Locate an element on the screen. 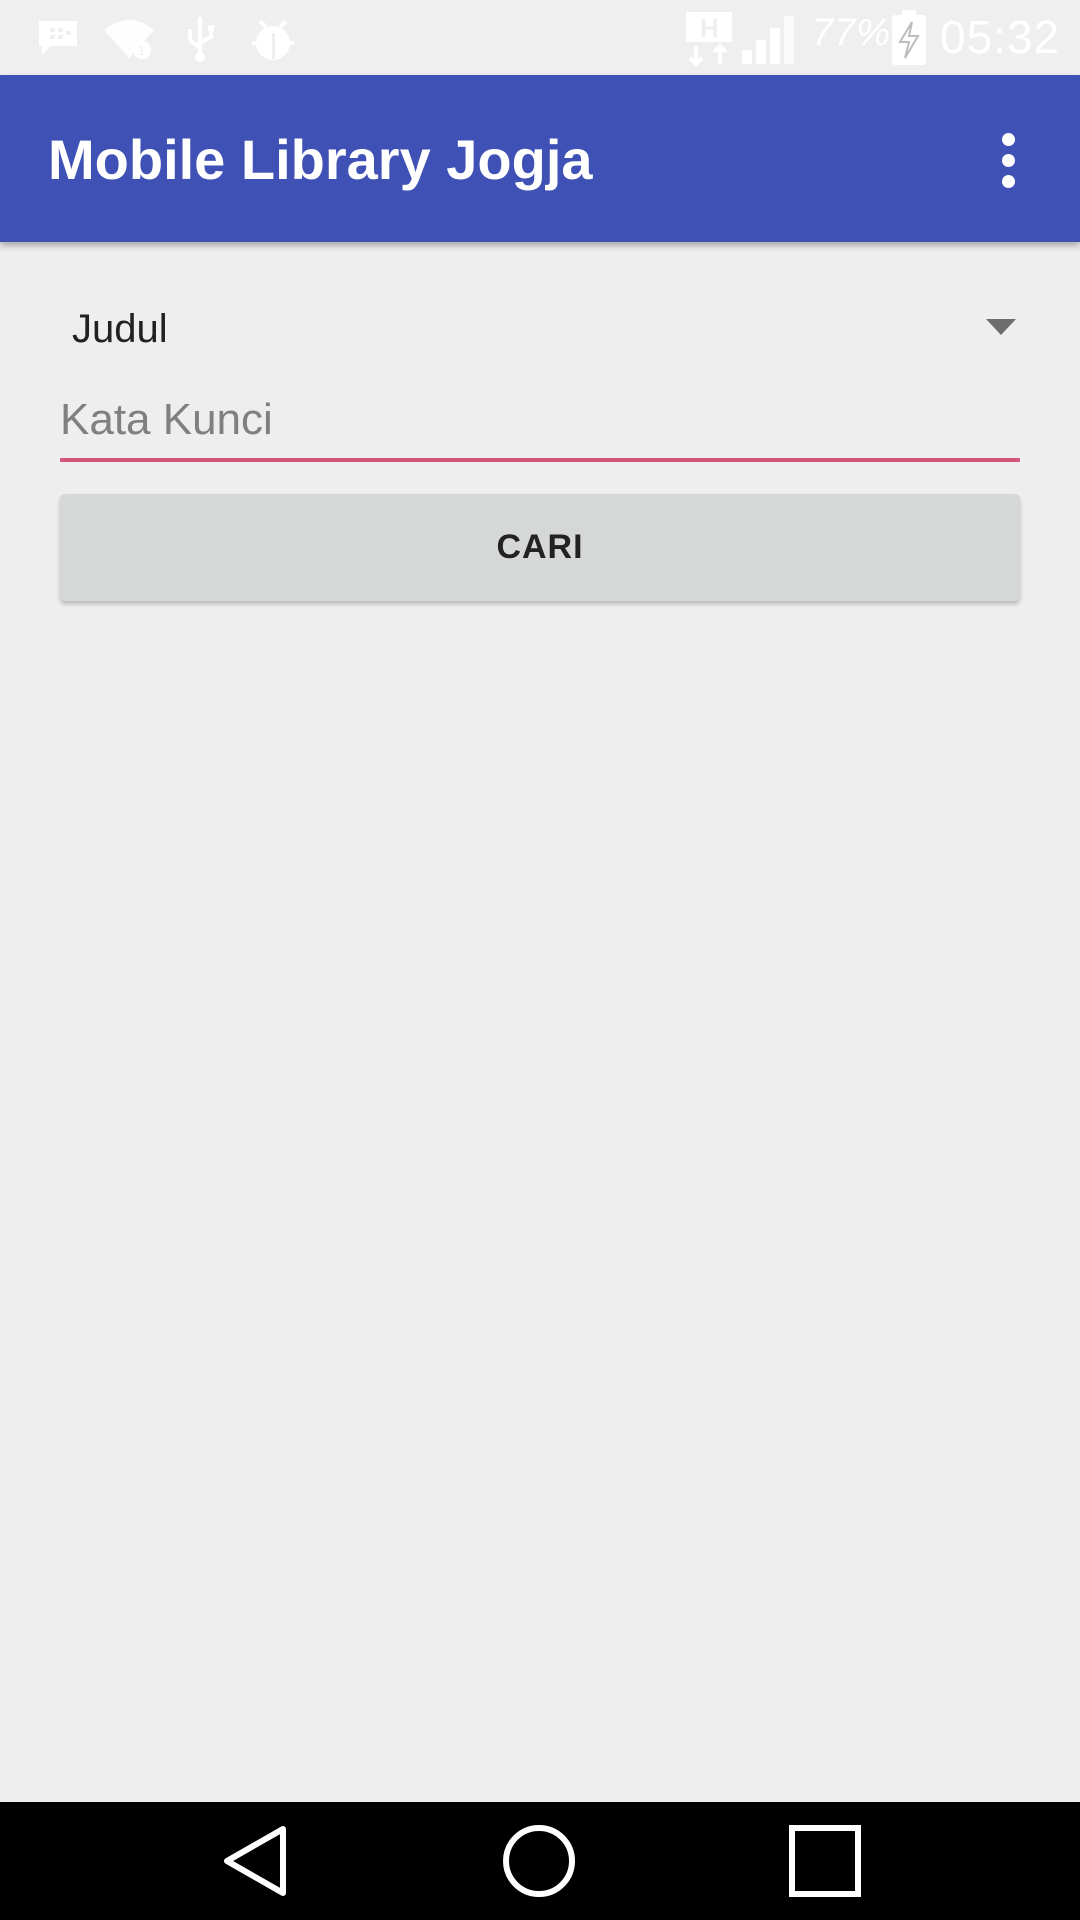 Image resolution: width=1080 pixels, height=1920 pixels. category-spinner: Judul is located at coordinates (543, 328).